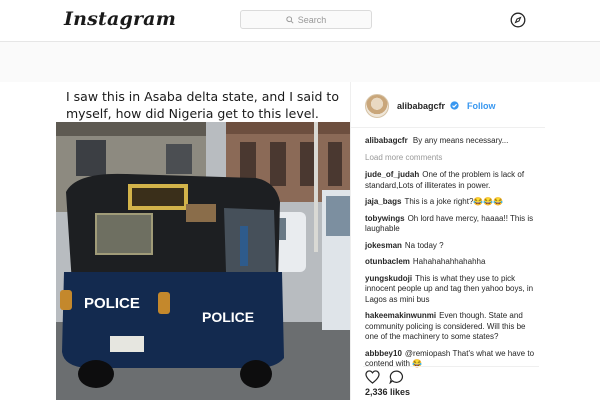 The width and height of the screenshot is (600, 400). What do you see at coordinates (386, 140) in the screenshot?
I see `comment-username: alibabagcfr` at bounding box center [386, 140].